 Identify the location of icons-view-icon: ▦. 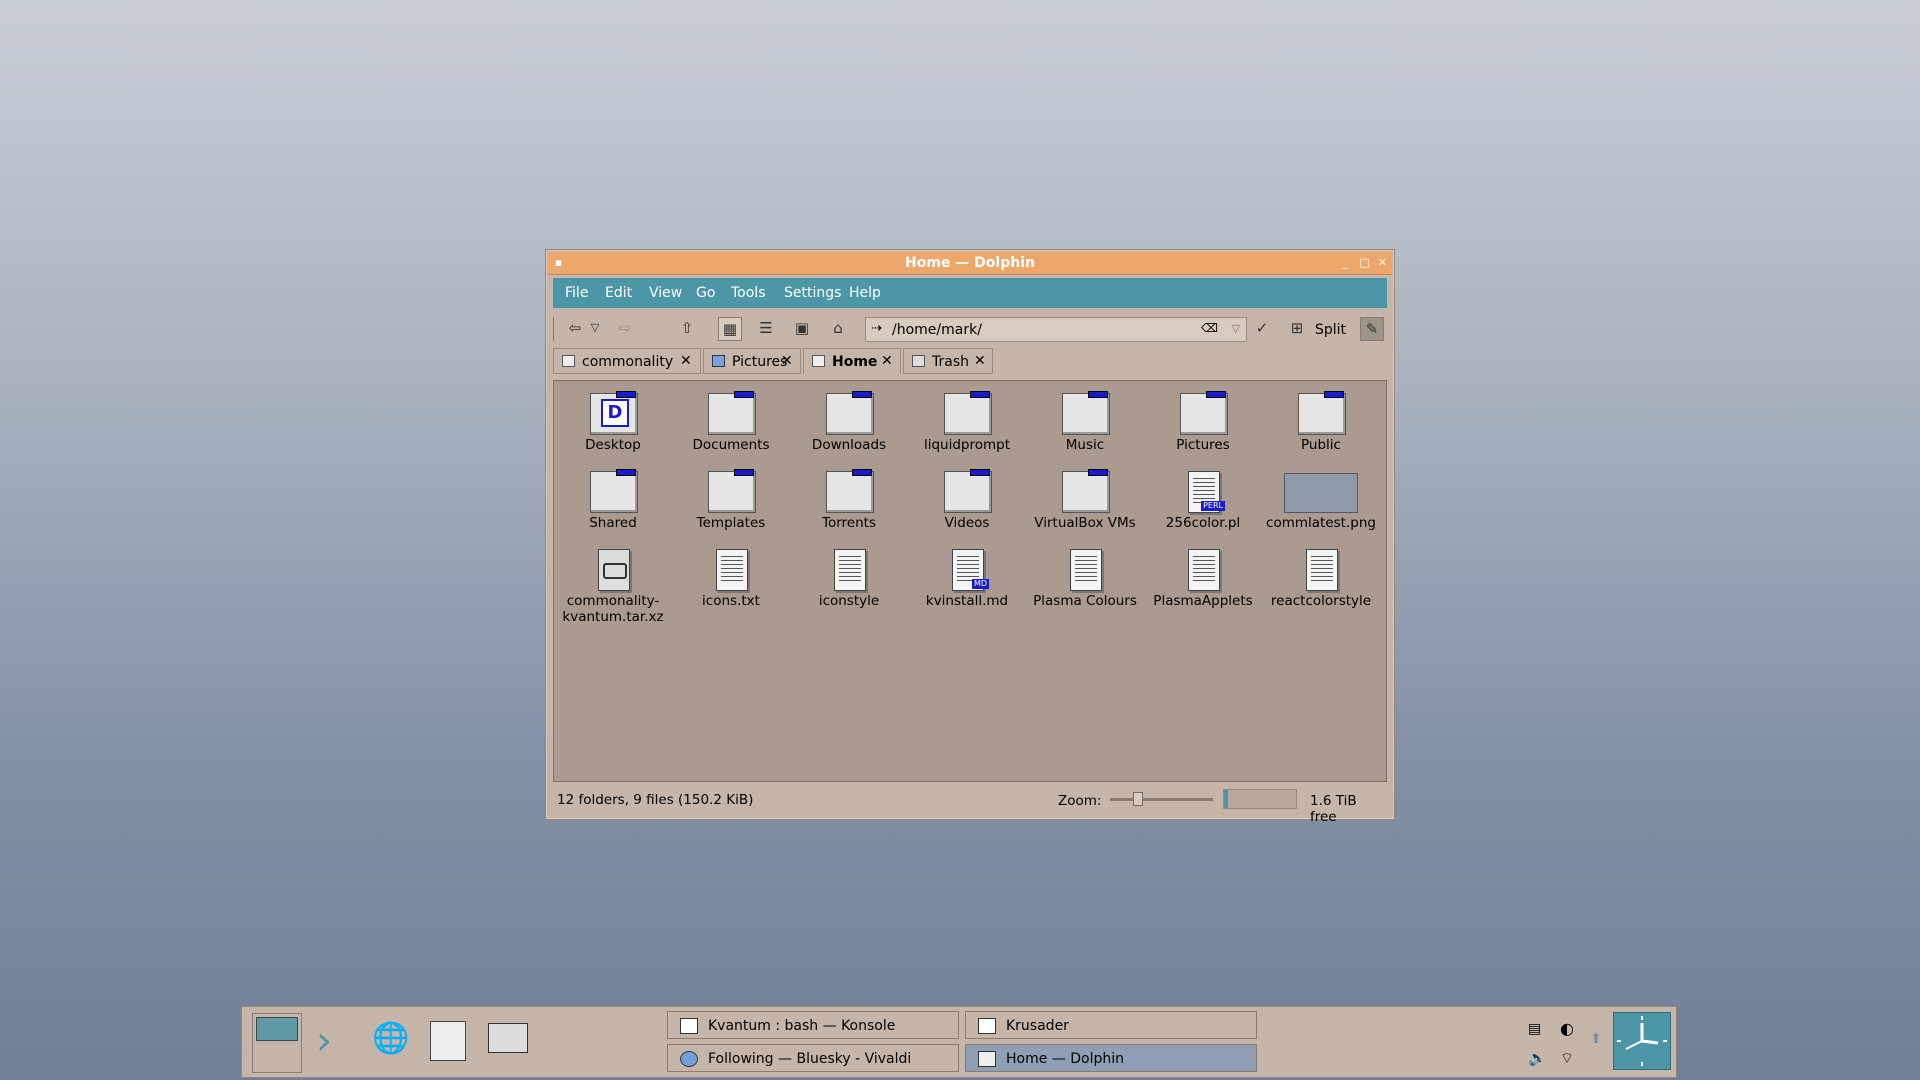
(730, 329).